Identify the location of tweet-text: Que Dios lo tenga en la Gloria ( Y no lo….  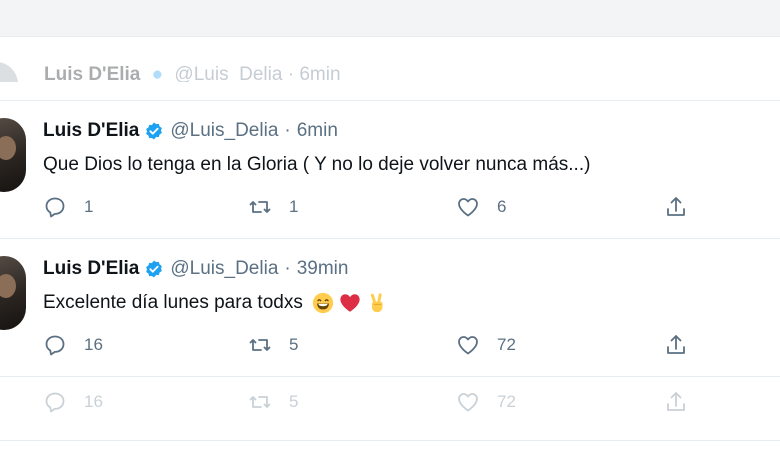
(316, 165).